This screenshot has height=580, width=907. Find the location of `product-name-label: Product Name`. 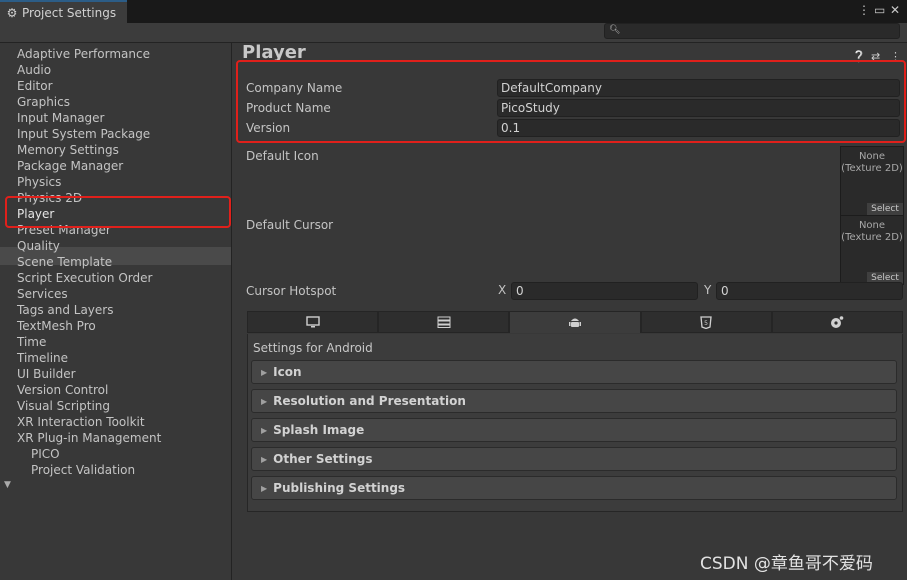

product-name-label: Product Name is located at coordinates (288, 108).